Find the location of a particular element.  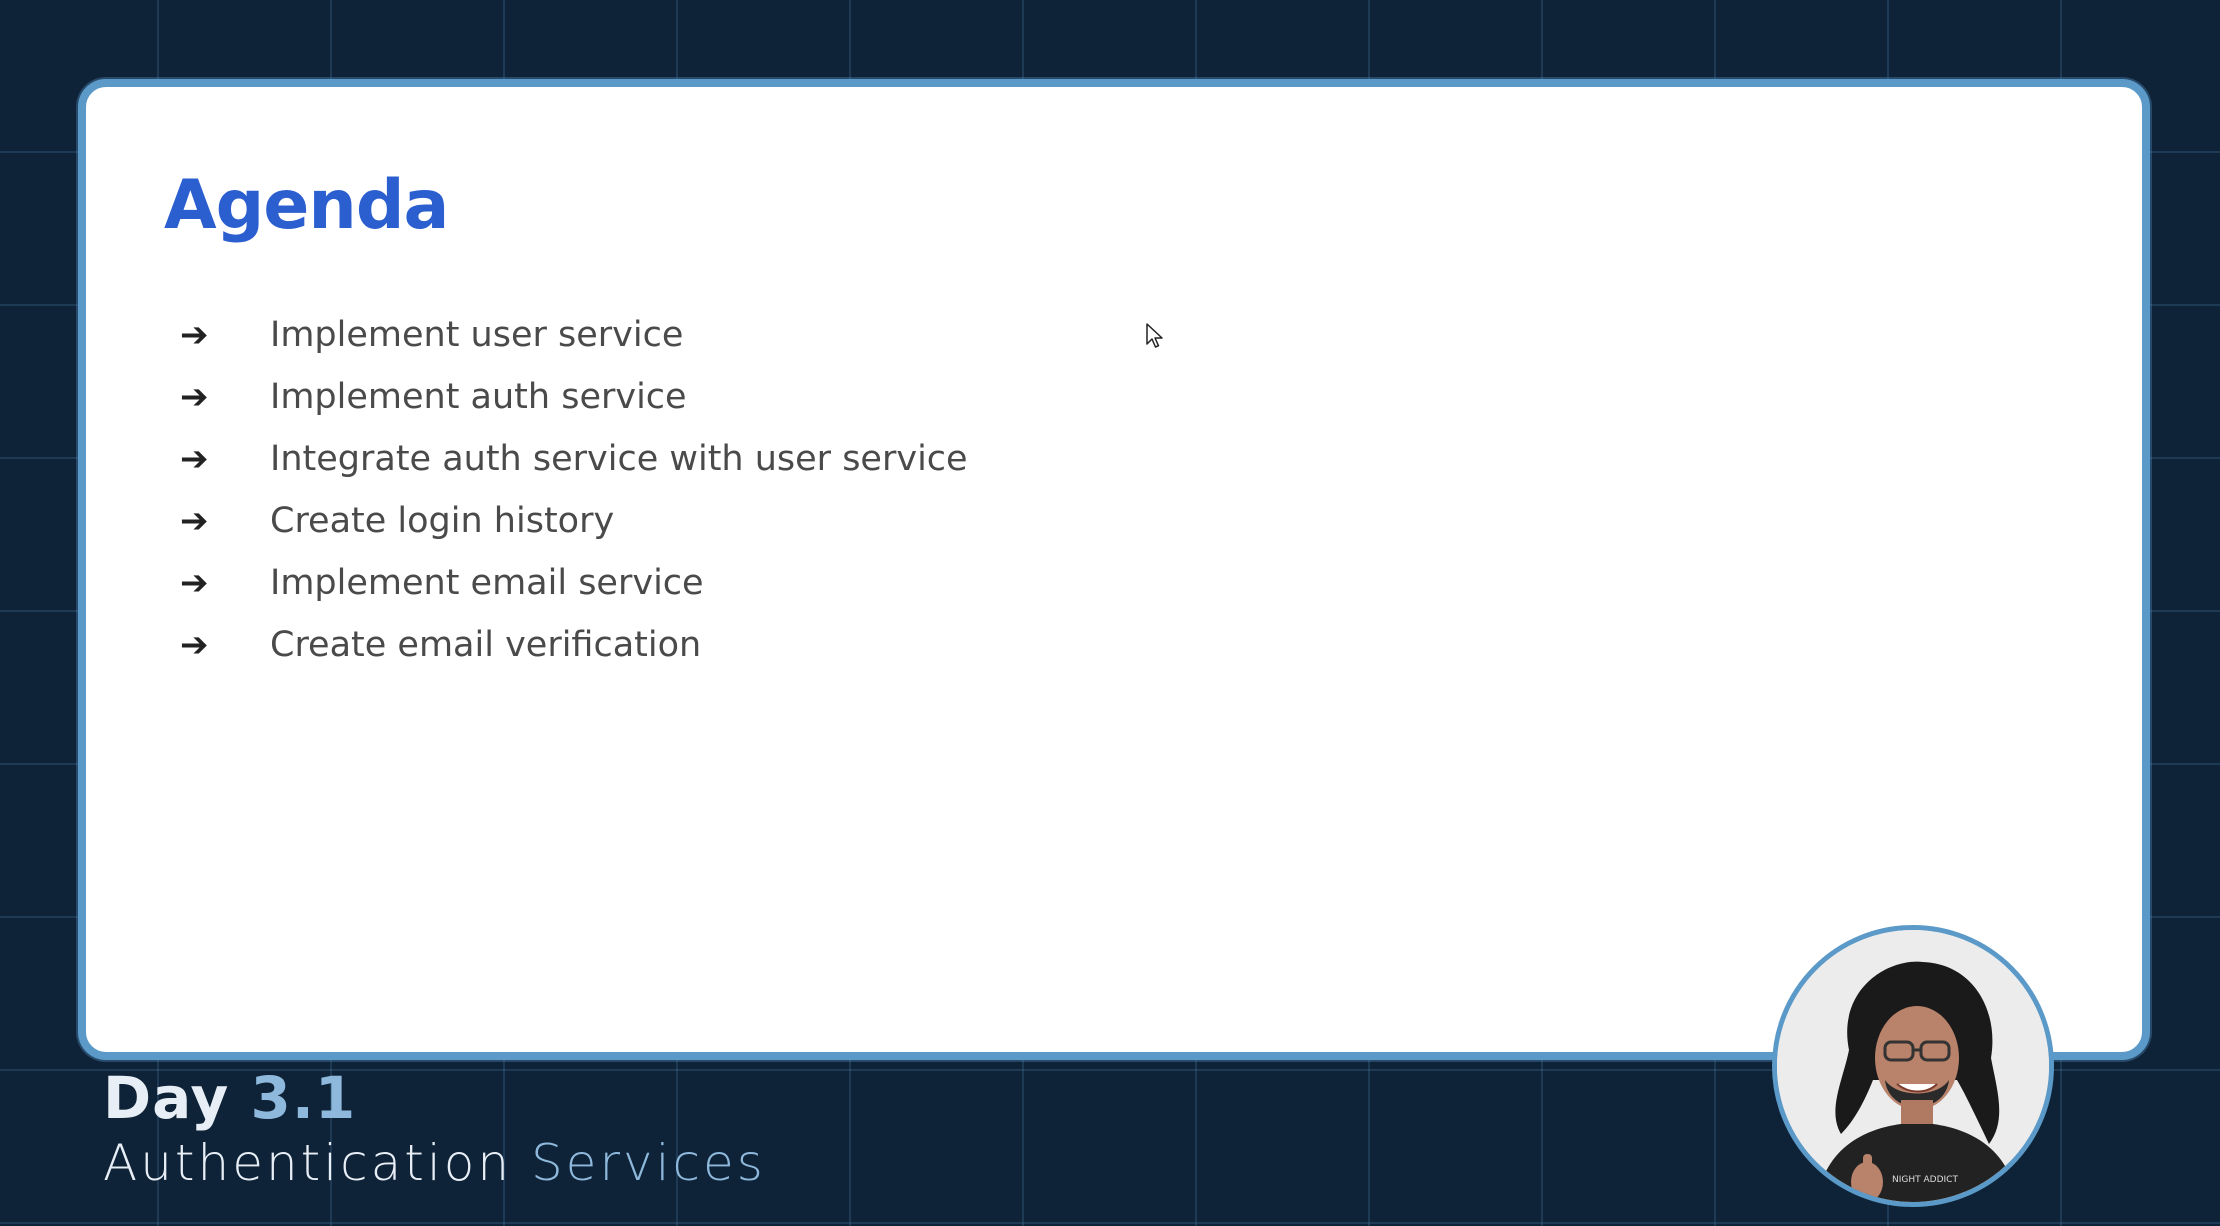

agenda-item: ➔ Create login history is located at coordinates (574, 521).